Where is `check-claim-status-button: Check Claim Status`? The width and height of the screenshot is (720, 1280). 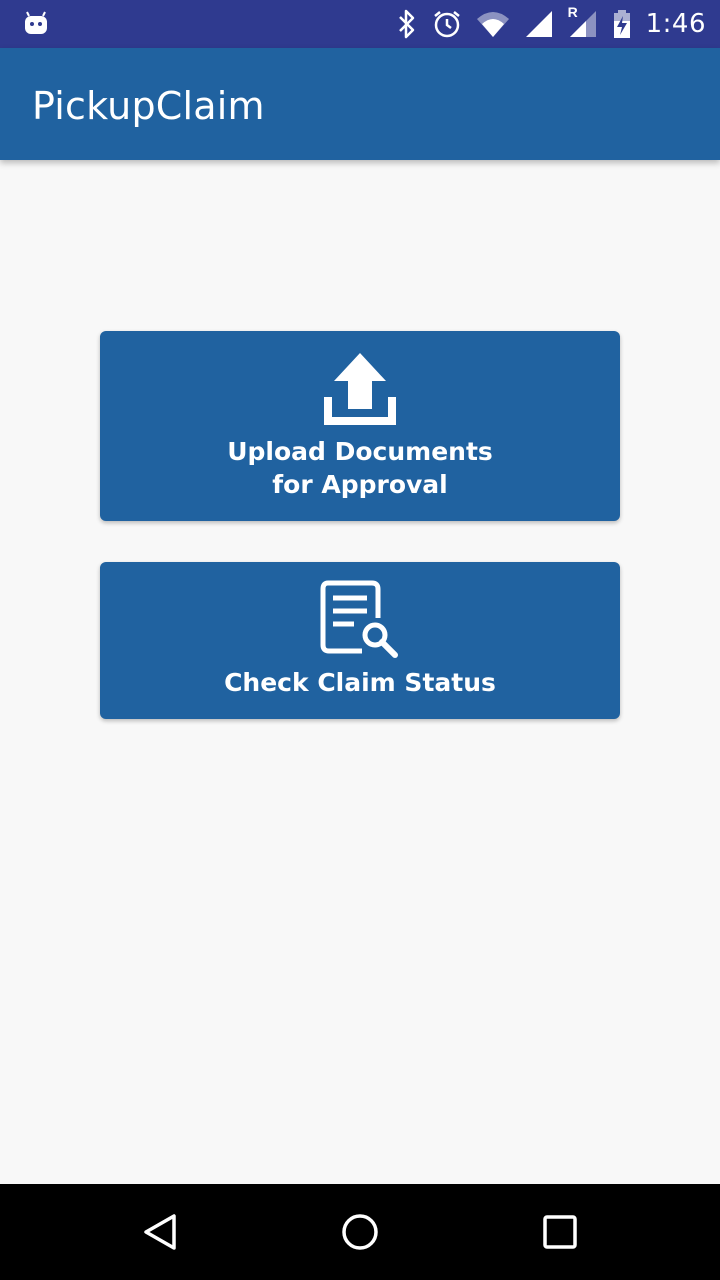 check-claim-status-button: Check Claim Status is located at coordinates (360, 640).